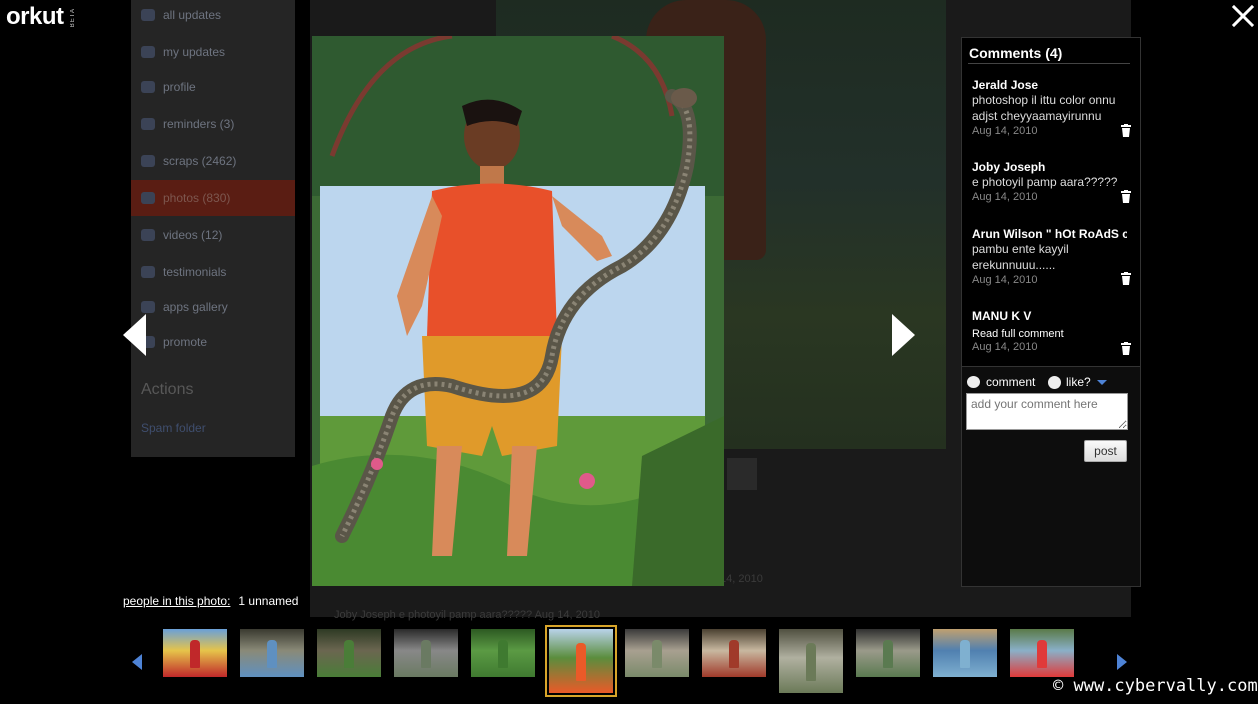 Image resolution: width=1258 pixels, height=704 pixels. Describe the element at coordinates (1049, 167) in the screenshot. I see `comment-author: Joby Joseph` at that location.